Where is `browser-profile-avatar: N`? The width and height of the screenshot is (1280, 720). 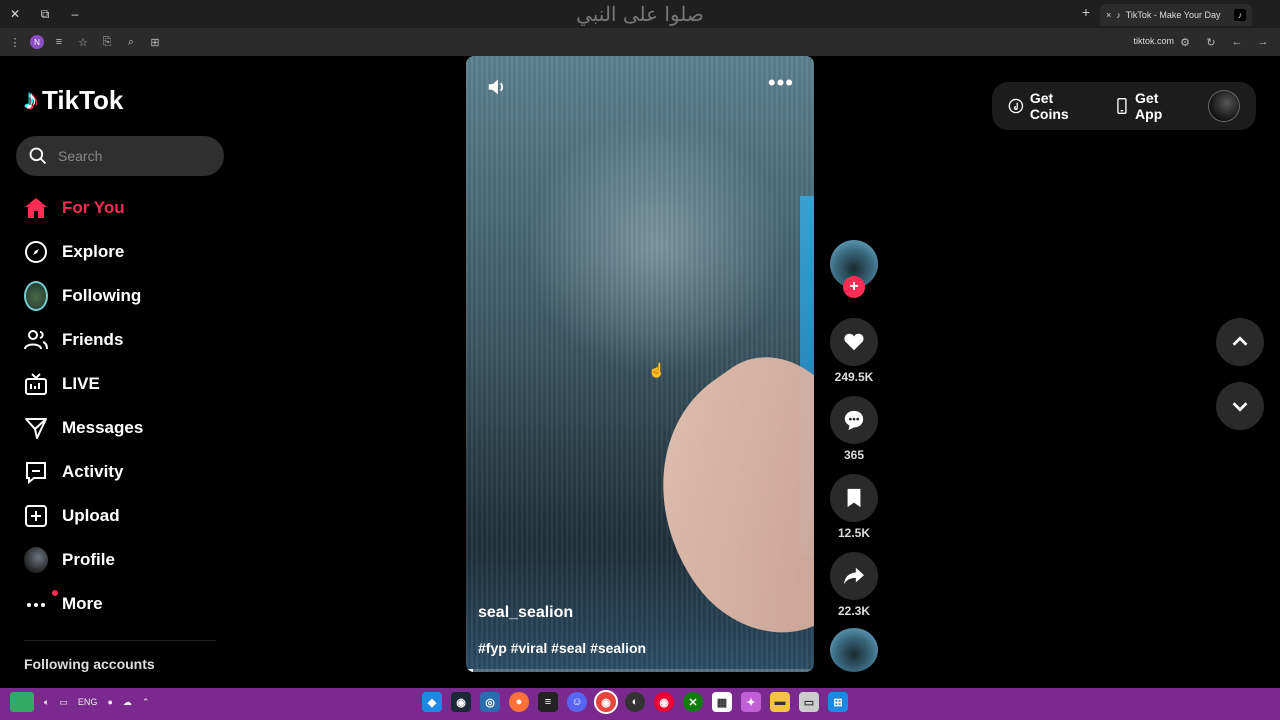 browser-profile-avatar: N is located at coordinates (37, 42).